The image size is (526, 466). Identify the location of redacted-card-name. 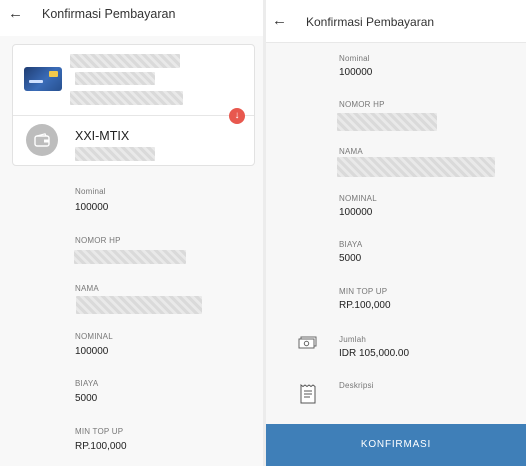
(125, 61).